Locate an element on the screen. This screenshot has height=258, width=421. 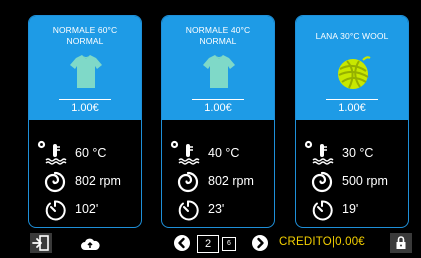
chevron-right-icon is located at coordinates (260, 243).